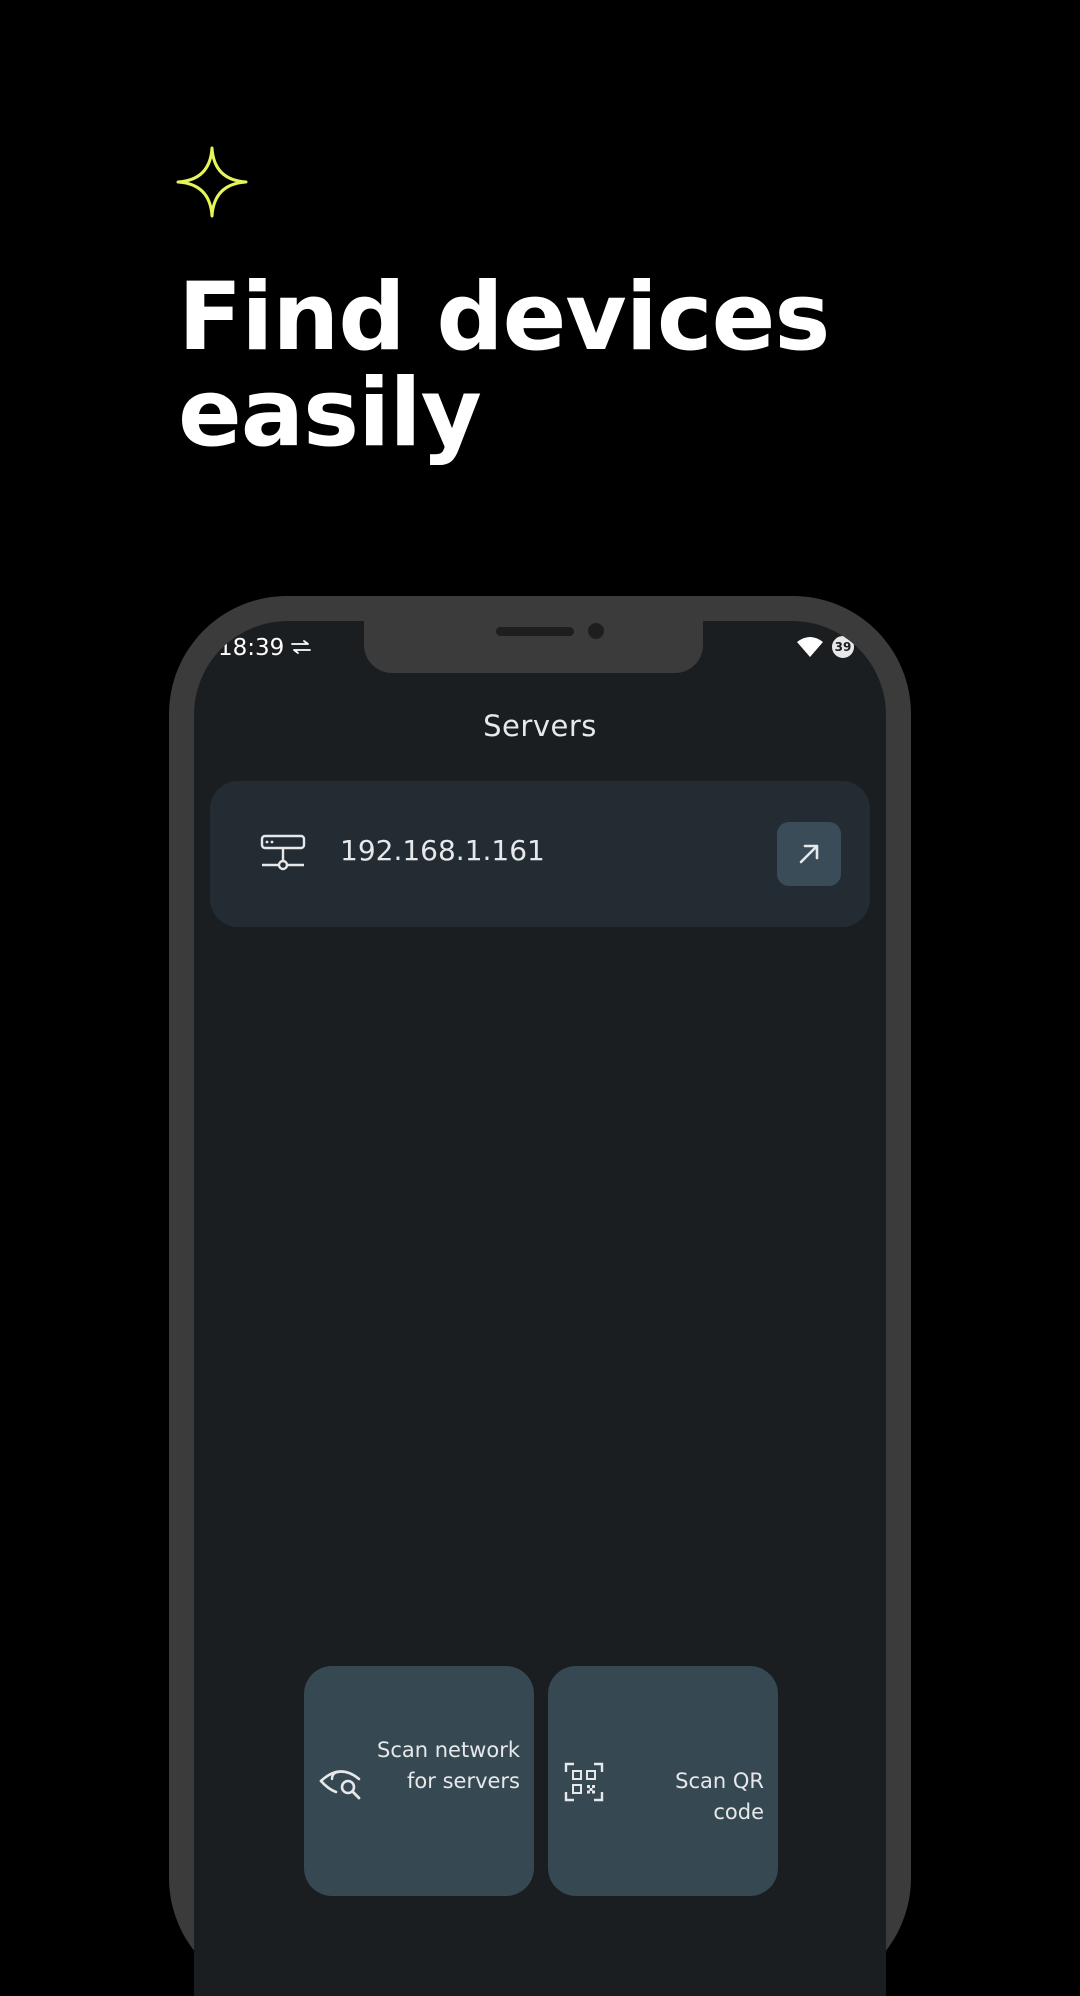  I want to click on battery-level: 39, so click(843, 647).